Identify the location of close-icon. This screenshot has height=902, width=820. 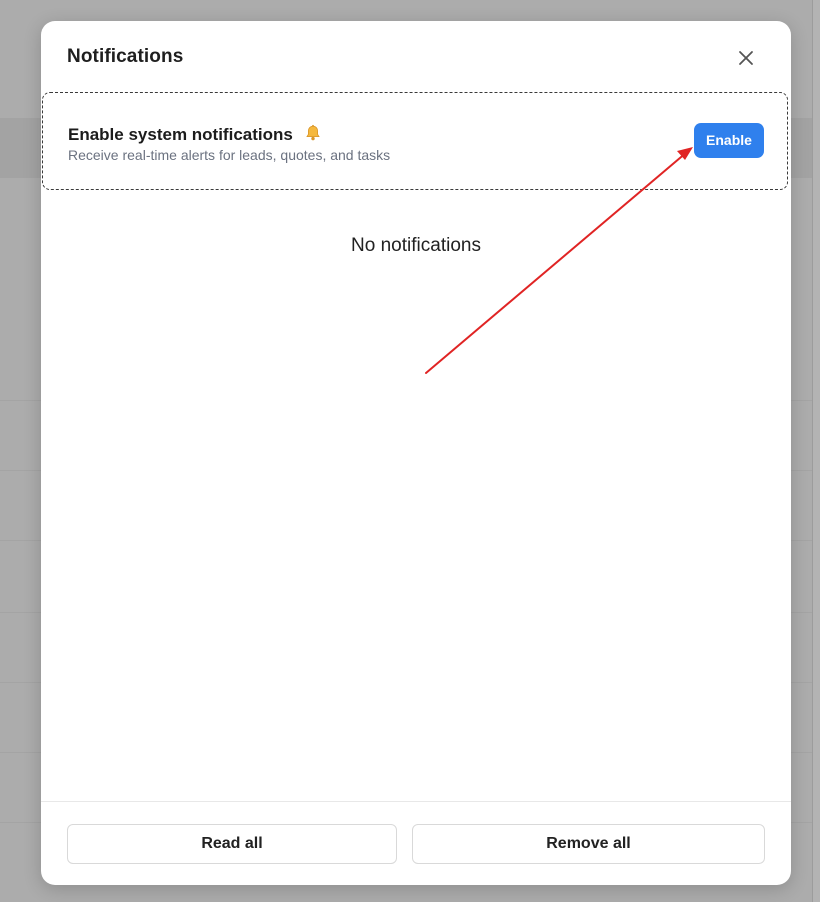
(746, 58).